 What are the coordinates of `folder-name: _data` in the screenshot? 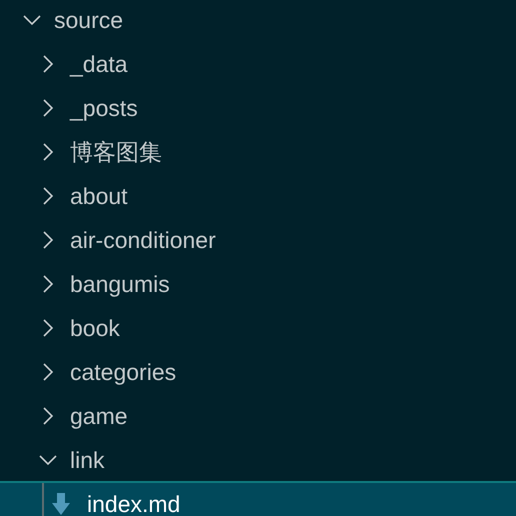 It's located at (99, 64).